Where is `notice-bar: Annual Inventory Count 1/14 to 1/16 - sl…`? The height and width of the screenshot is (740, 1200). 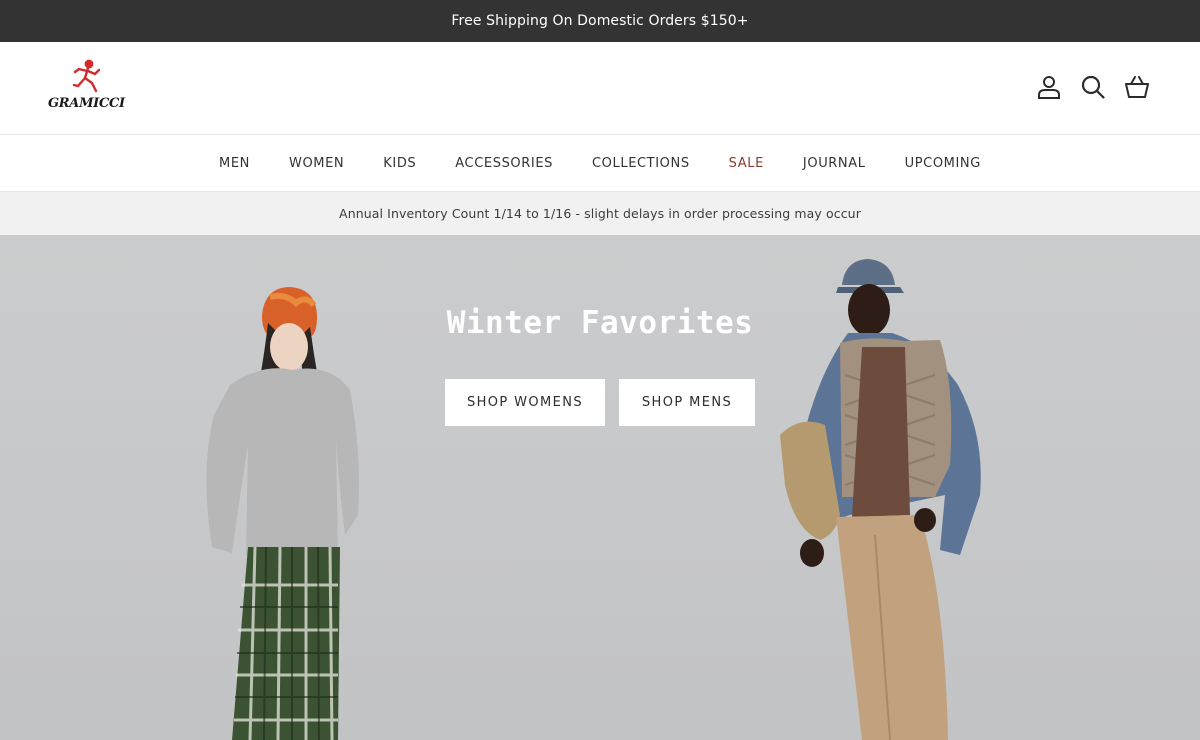 notice-bar: Annual Inventory Count 1/14 to 1/16 - sl… is located at coordinates (600, 213).